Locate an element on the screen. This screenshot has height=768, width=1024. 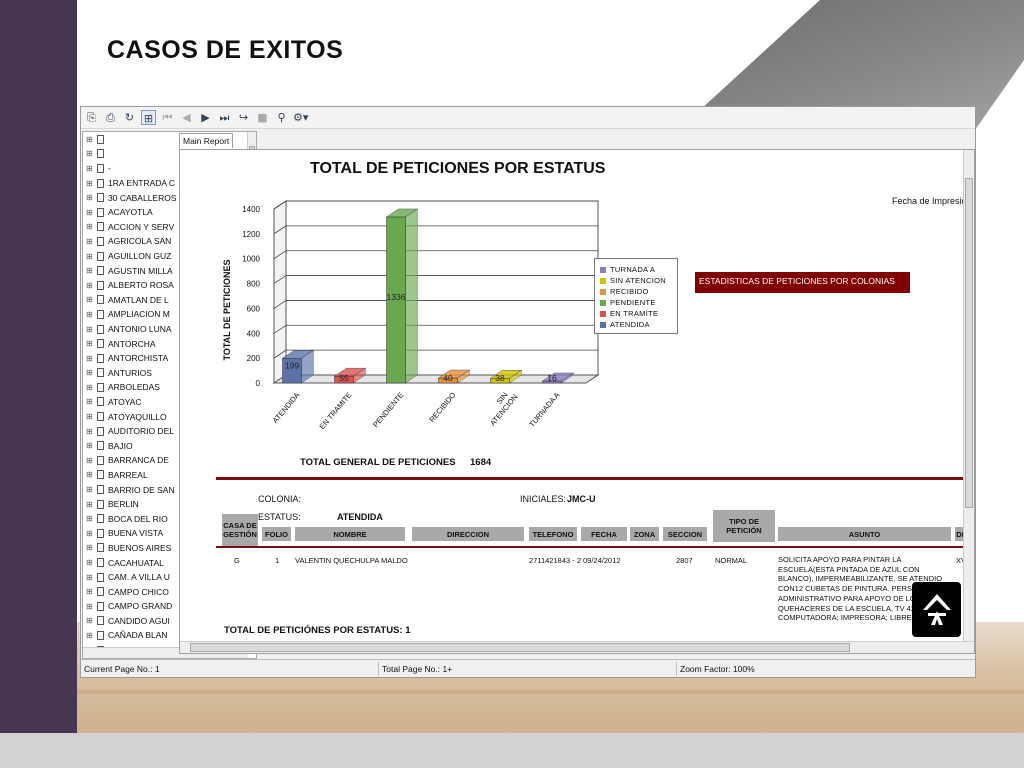
legend-item: RECIBIDO is located at coordinates (636, 291).